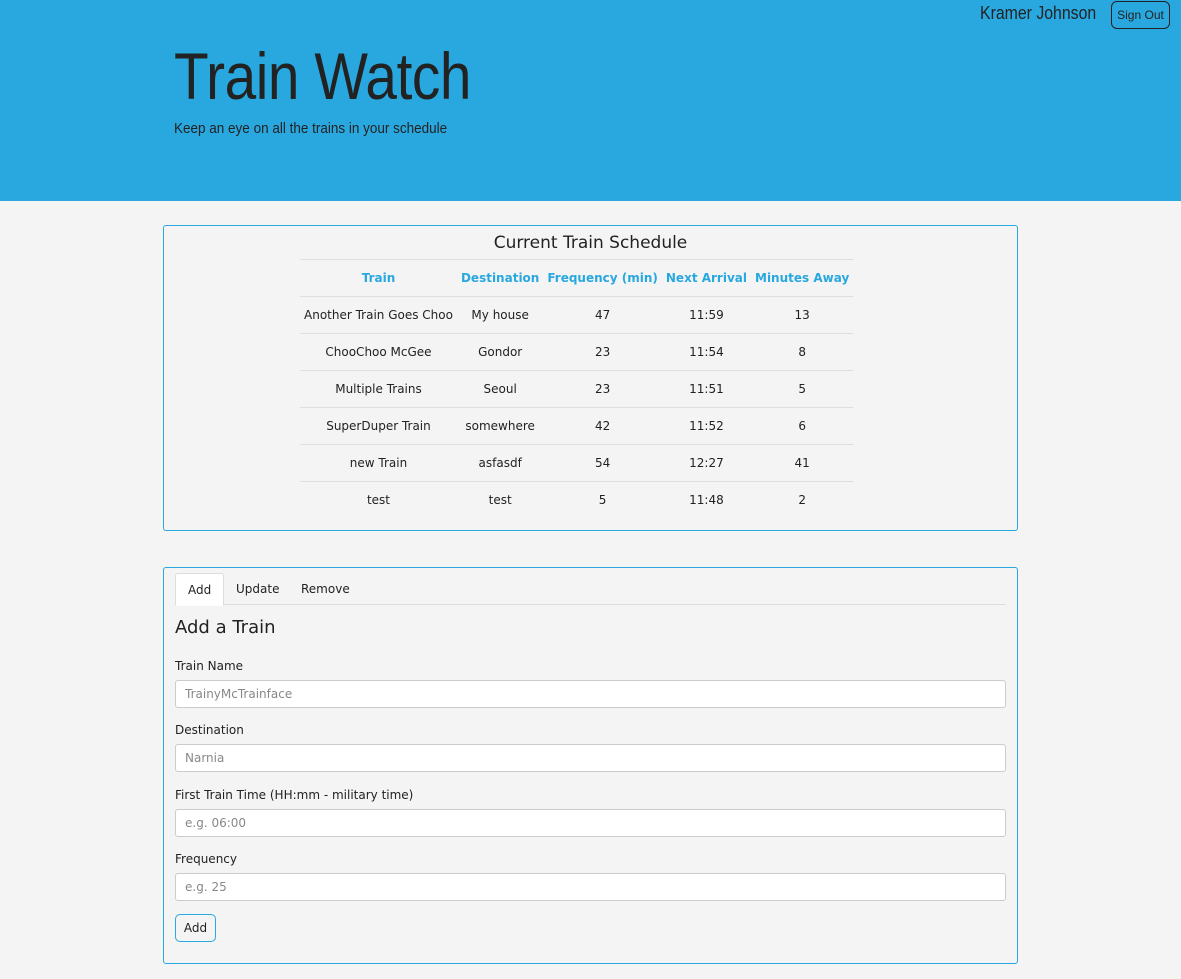  Describe the element at coordinates (590, 243) in the screenshot. I see `schedule-title: Current Train Schedule` at that location.